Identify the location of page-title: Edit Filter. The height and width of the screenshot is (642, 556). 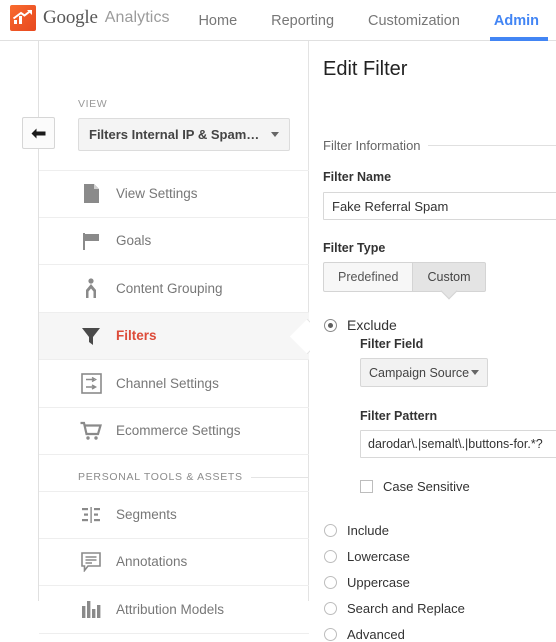
(365, 69).